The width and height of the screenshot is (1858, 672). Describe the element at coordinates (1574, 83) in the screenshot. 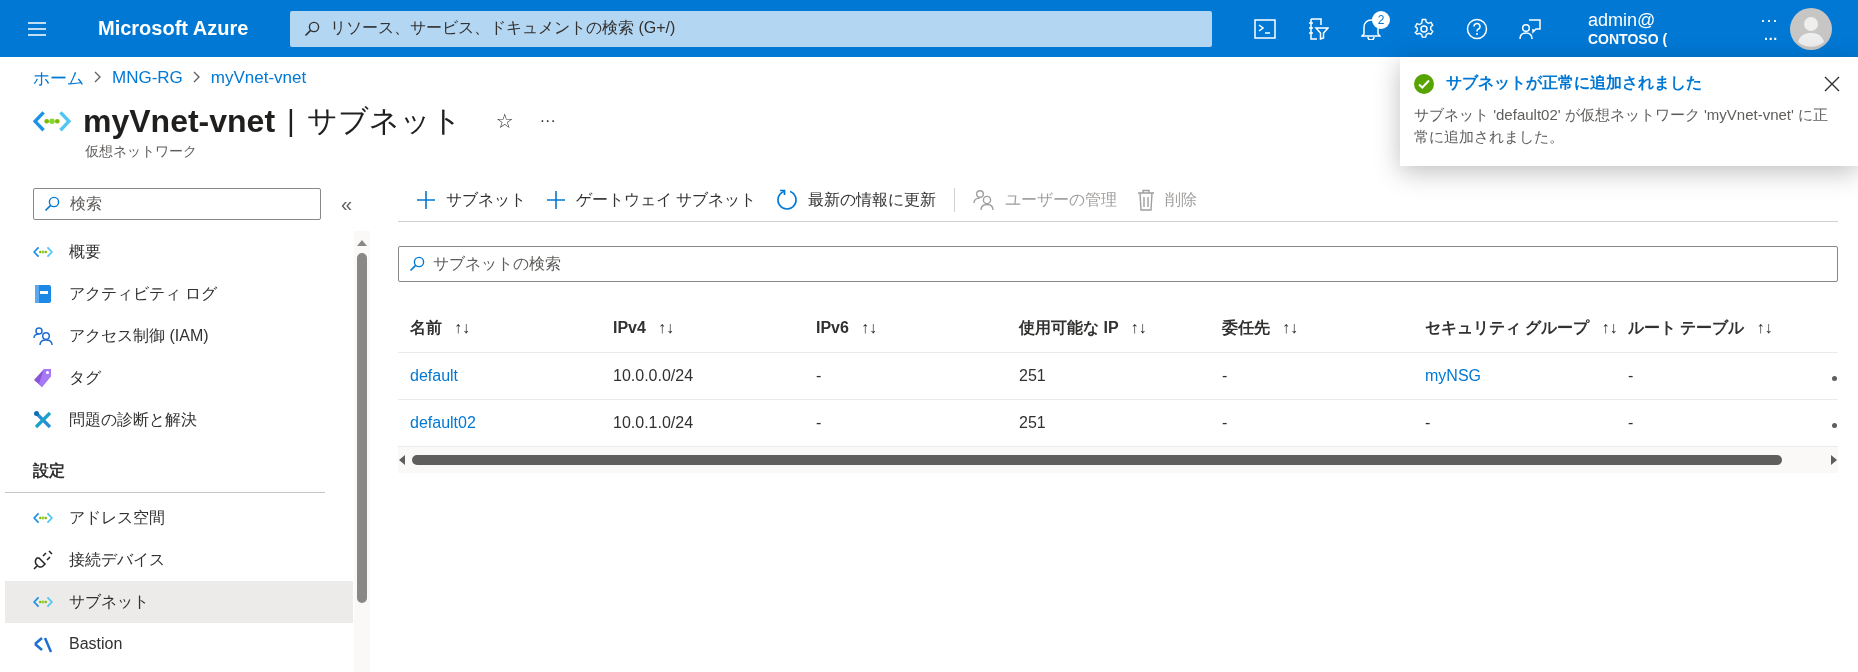

I see `notification-title: サブネットが正常に追加されました` at that location.